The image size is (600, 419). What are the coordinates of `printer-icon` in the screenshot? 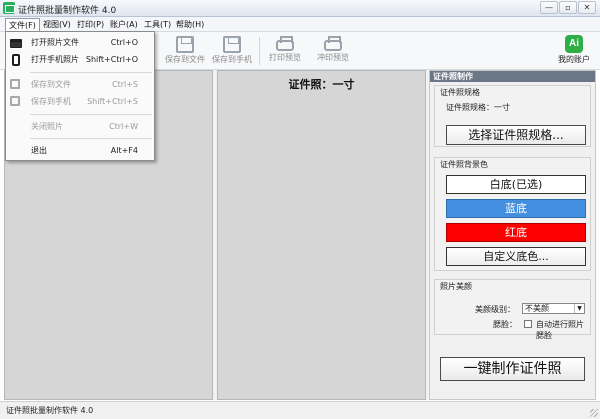 It's located at (285, 43).